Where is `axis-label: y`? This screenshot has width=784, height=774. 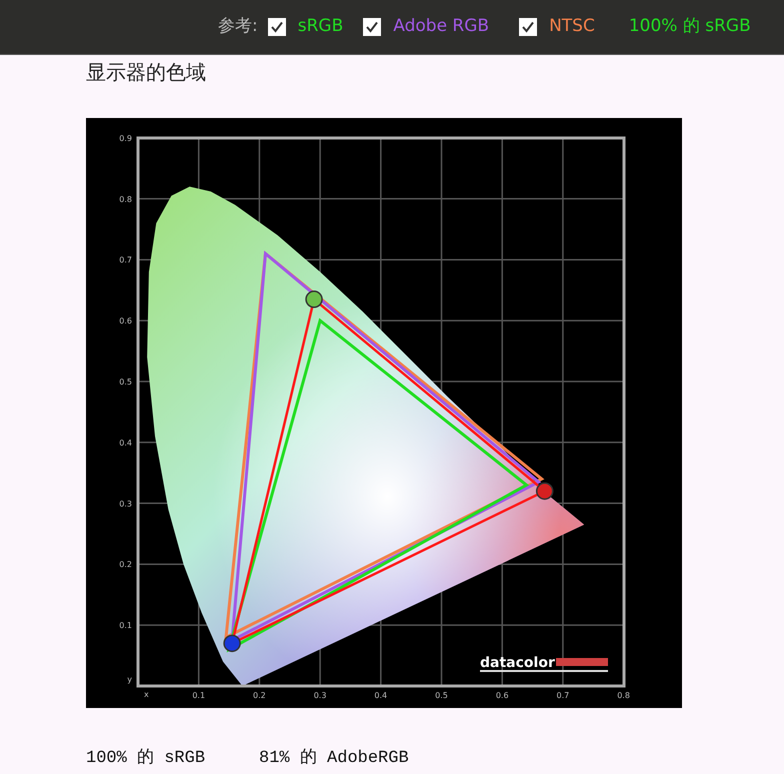
axis-label: y is located at coordinates (129, 679).